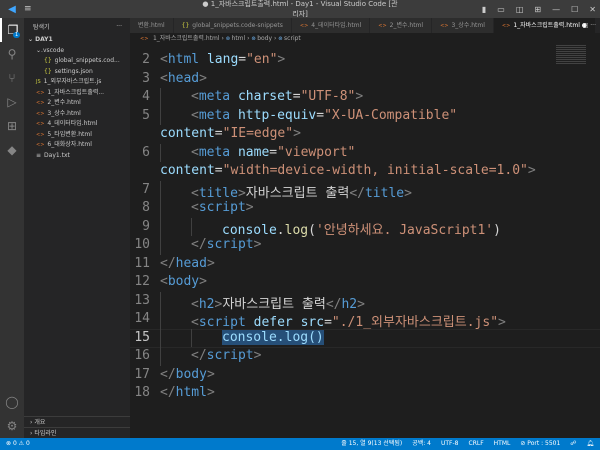 The height and width of the screenshot is (450, 600). Describe the element at coordinates (77, 72) in the screenshot. I see `tree-item: {} settings.json` at that location.